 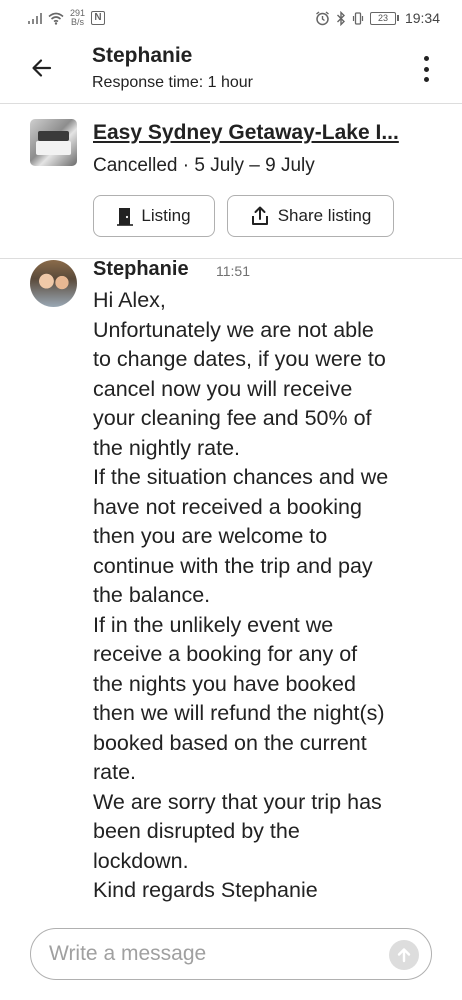 What do you see at coordinates (209, 954) in the screenshot?
I see `message-input` at bounding box center [209, 954].